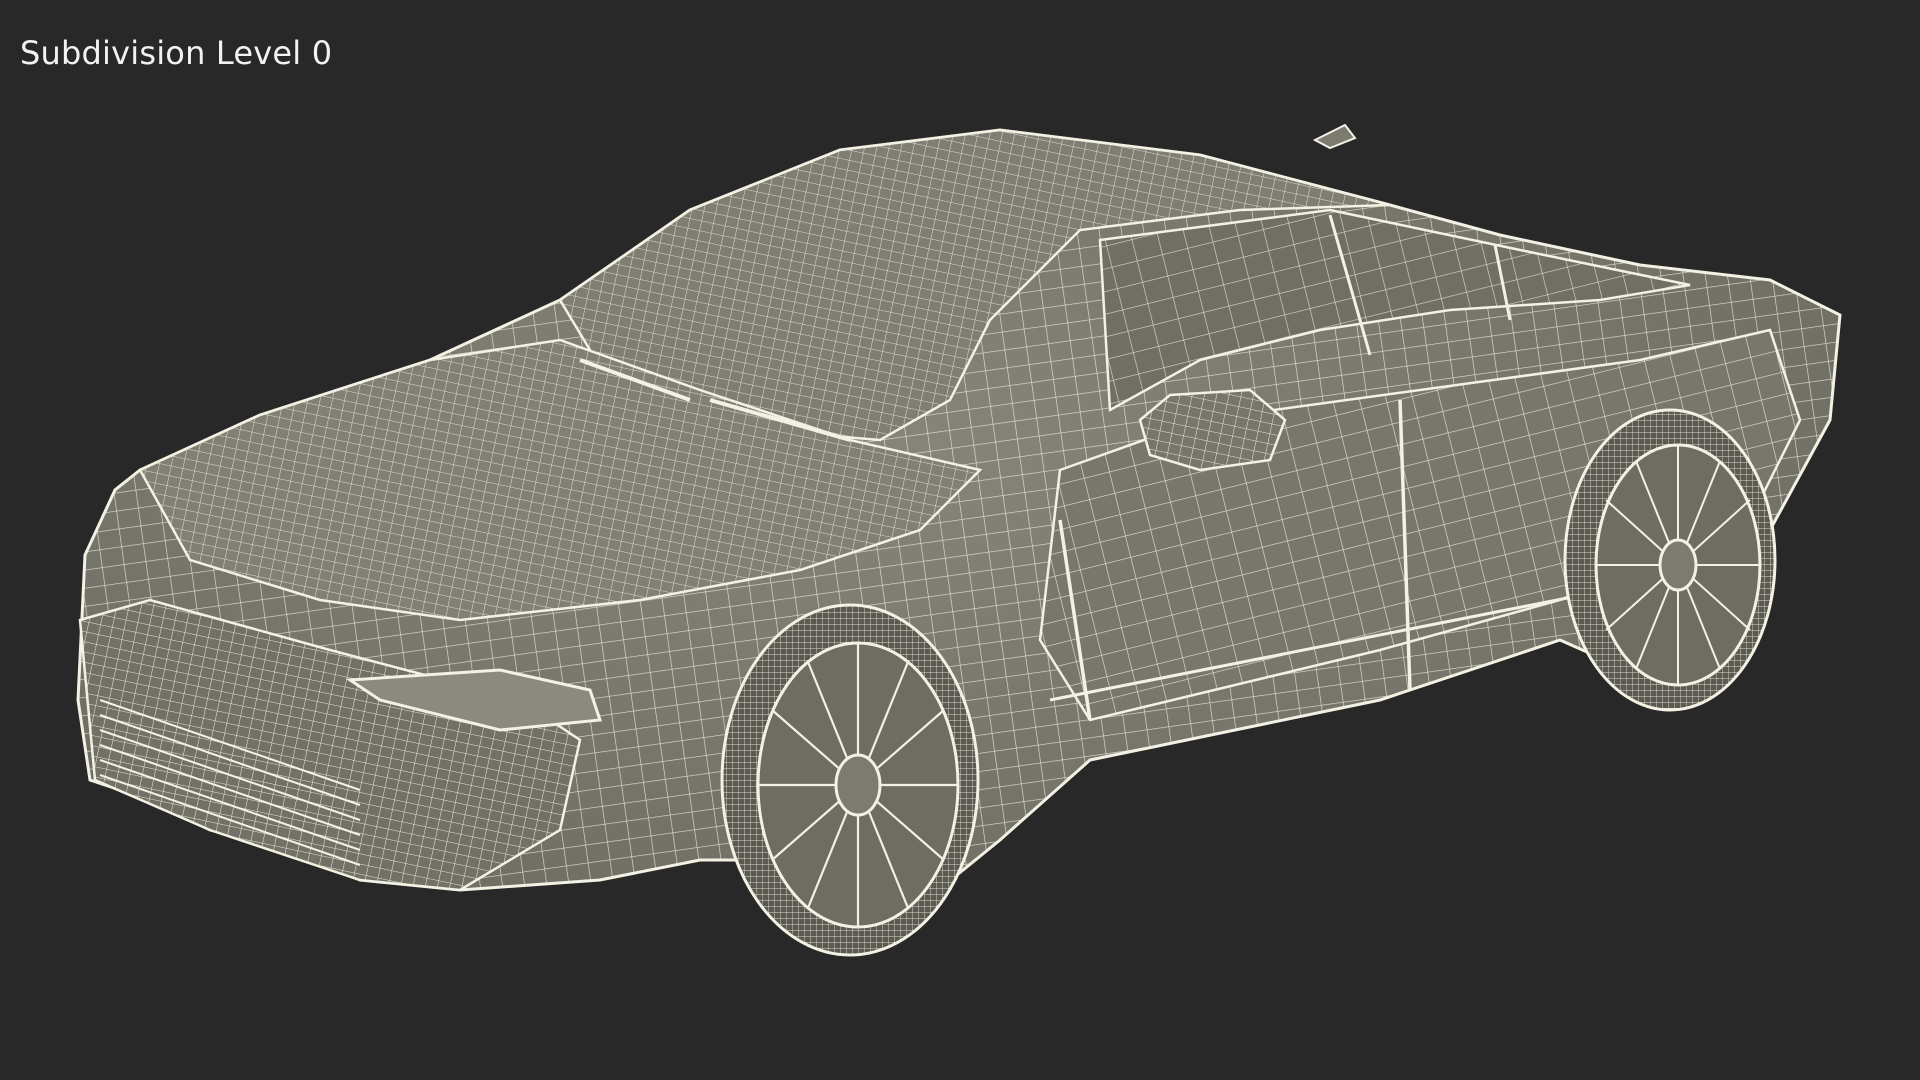 The image size is (1920, 1080). I want to click on front-wheel, so click(850, 780).